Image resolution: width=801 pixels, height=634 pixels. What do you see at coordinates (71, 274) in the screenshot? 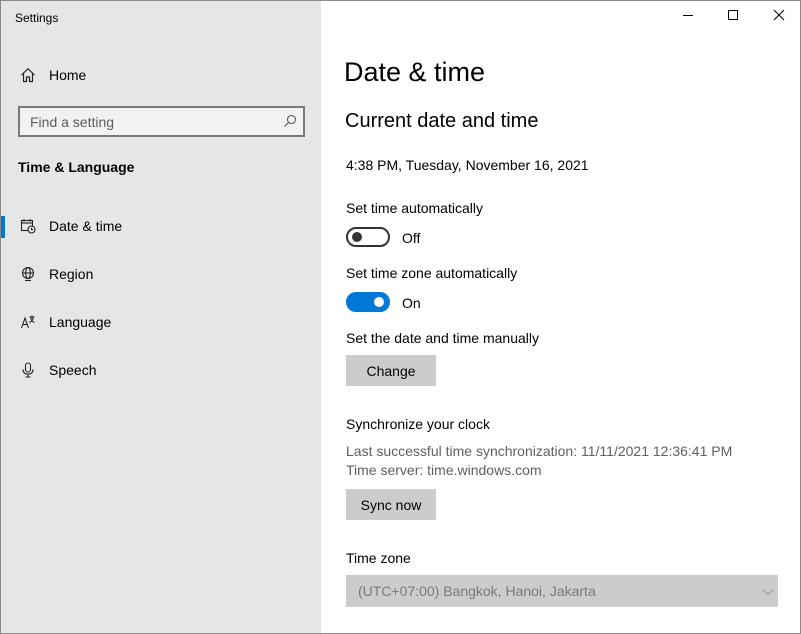
I see `sidebar-item-label: Region` at bounding box center [71, 274].